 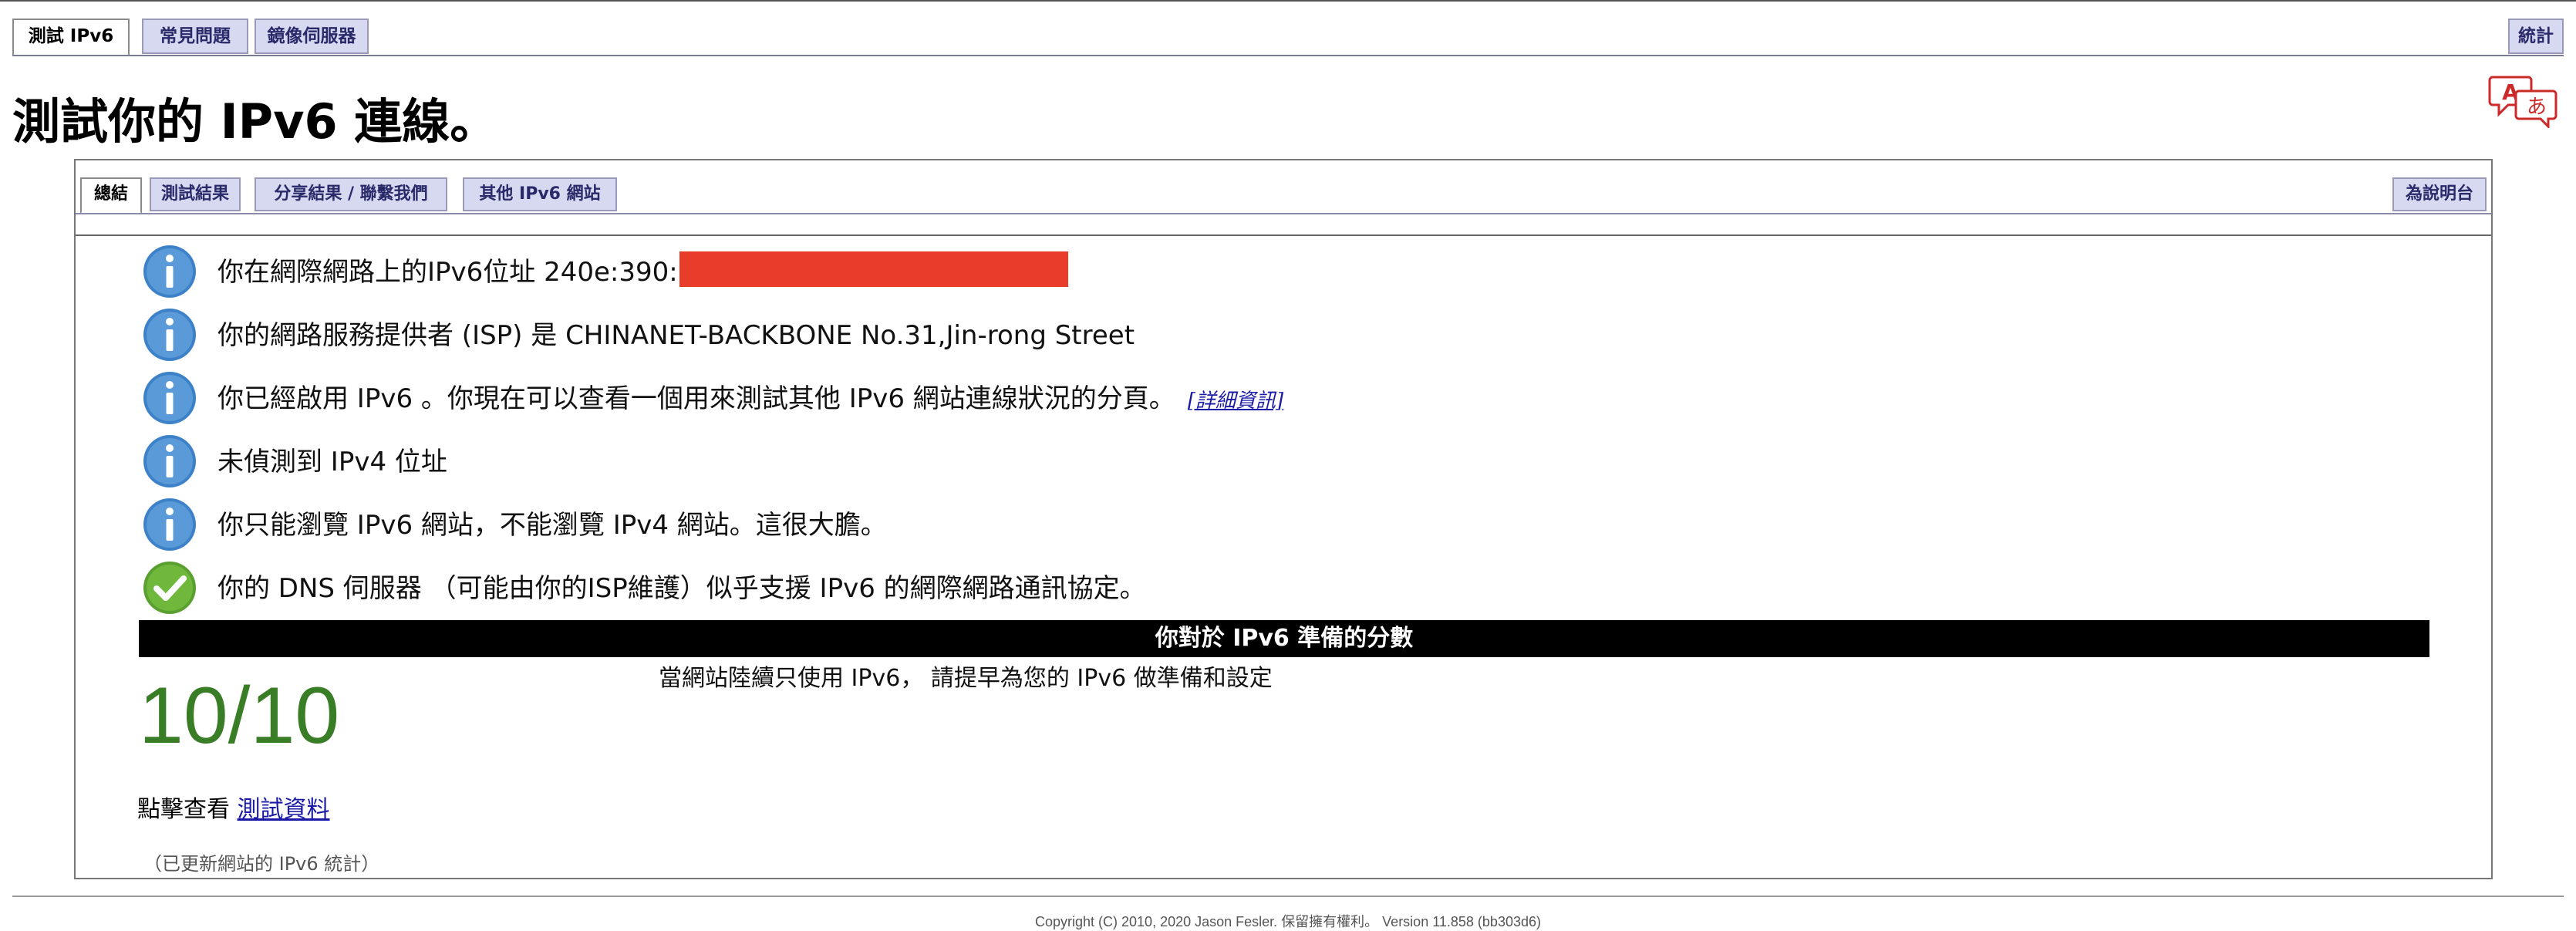 What do you see at coordinates (284, 809) in the screenshot?
I see `test-data-link: 測試資料` at bounding box center [284, 809].